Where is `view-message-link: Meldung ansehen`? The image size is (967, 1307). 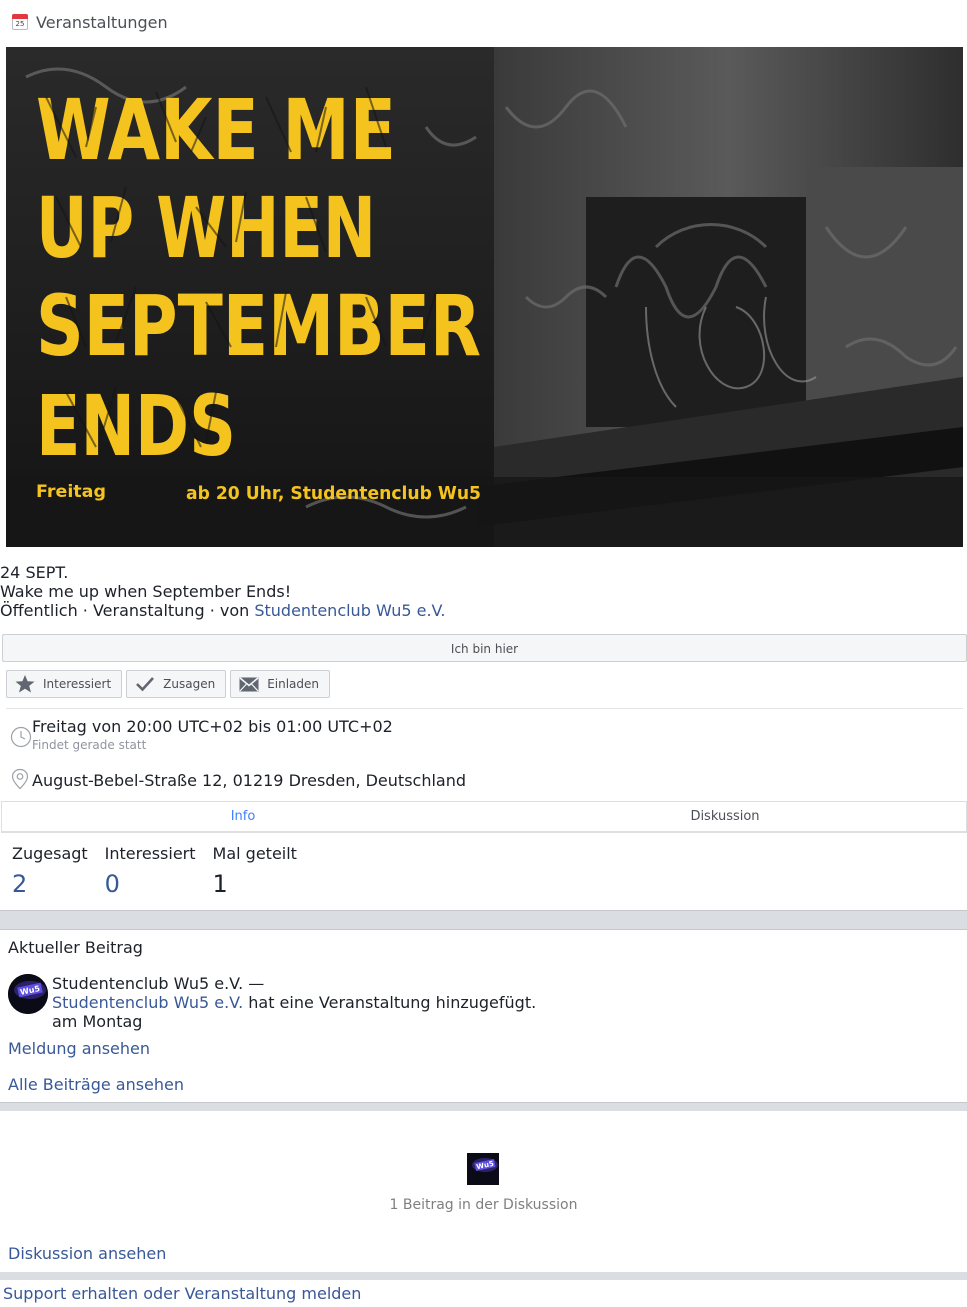 view-message-link: Meldung ansehen is located at coordinates (79, 1048).